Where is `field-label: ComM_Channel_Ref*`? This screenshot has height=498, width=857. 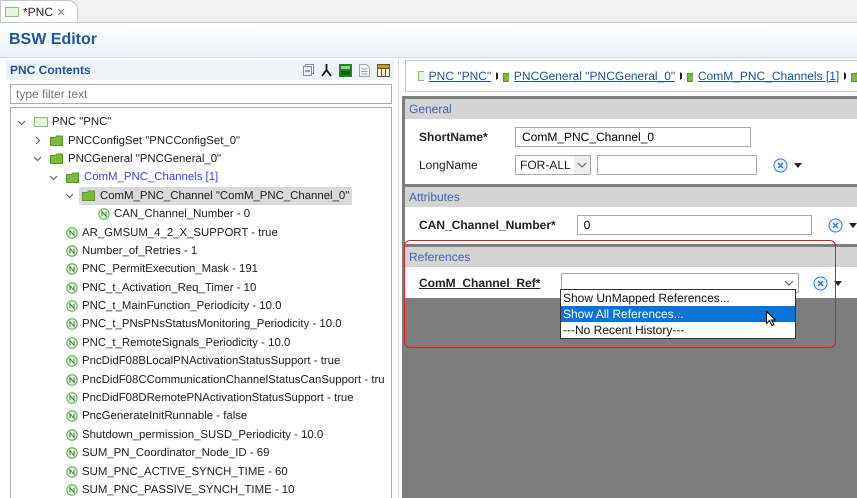 field-label: ComM_Channel_Ref* is located at coordinates (480, 283).